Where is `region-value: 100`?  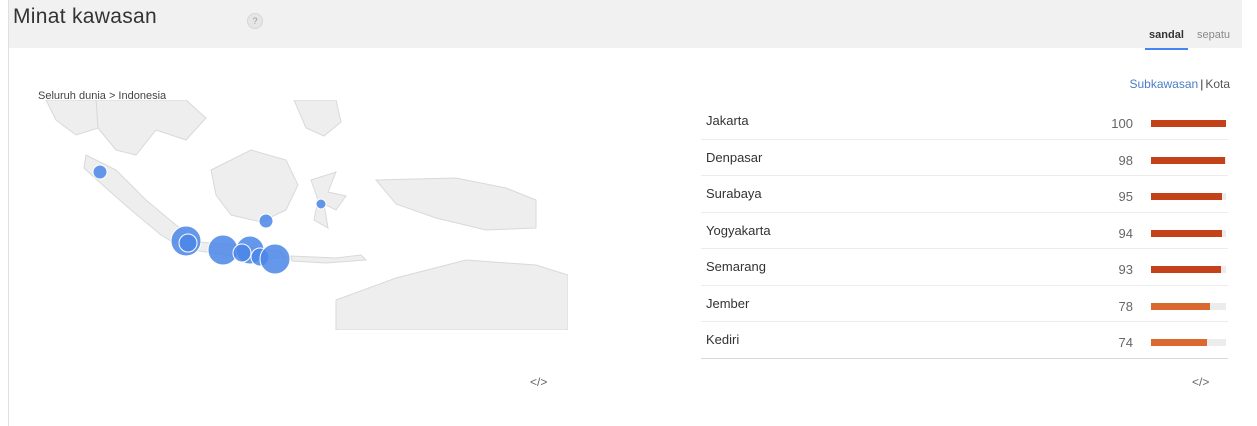 region-value: 100 is located at coordinates (1122, 123).